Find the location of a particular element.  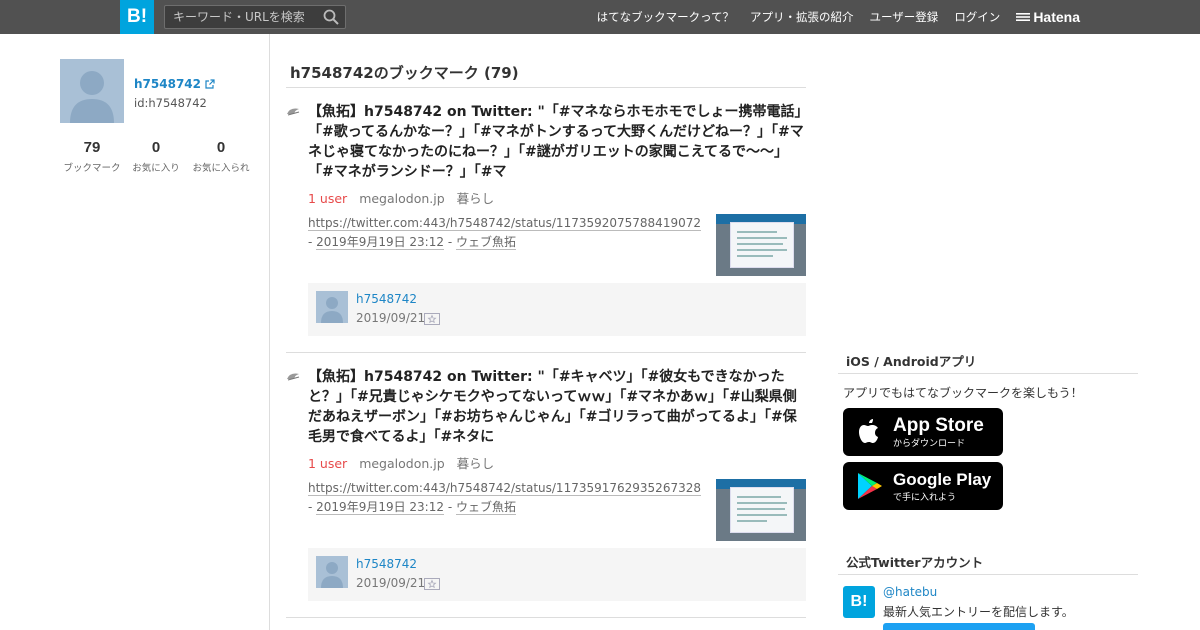

google-play-sublabel: で手に入れよう is located at coordinates (925, 497).